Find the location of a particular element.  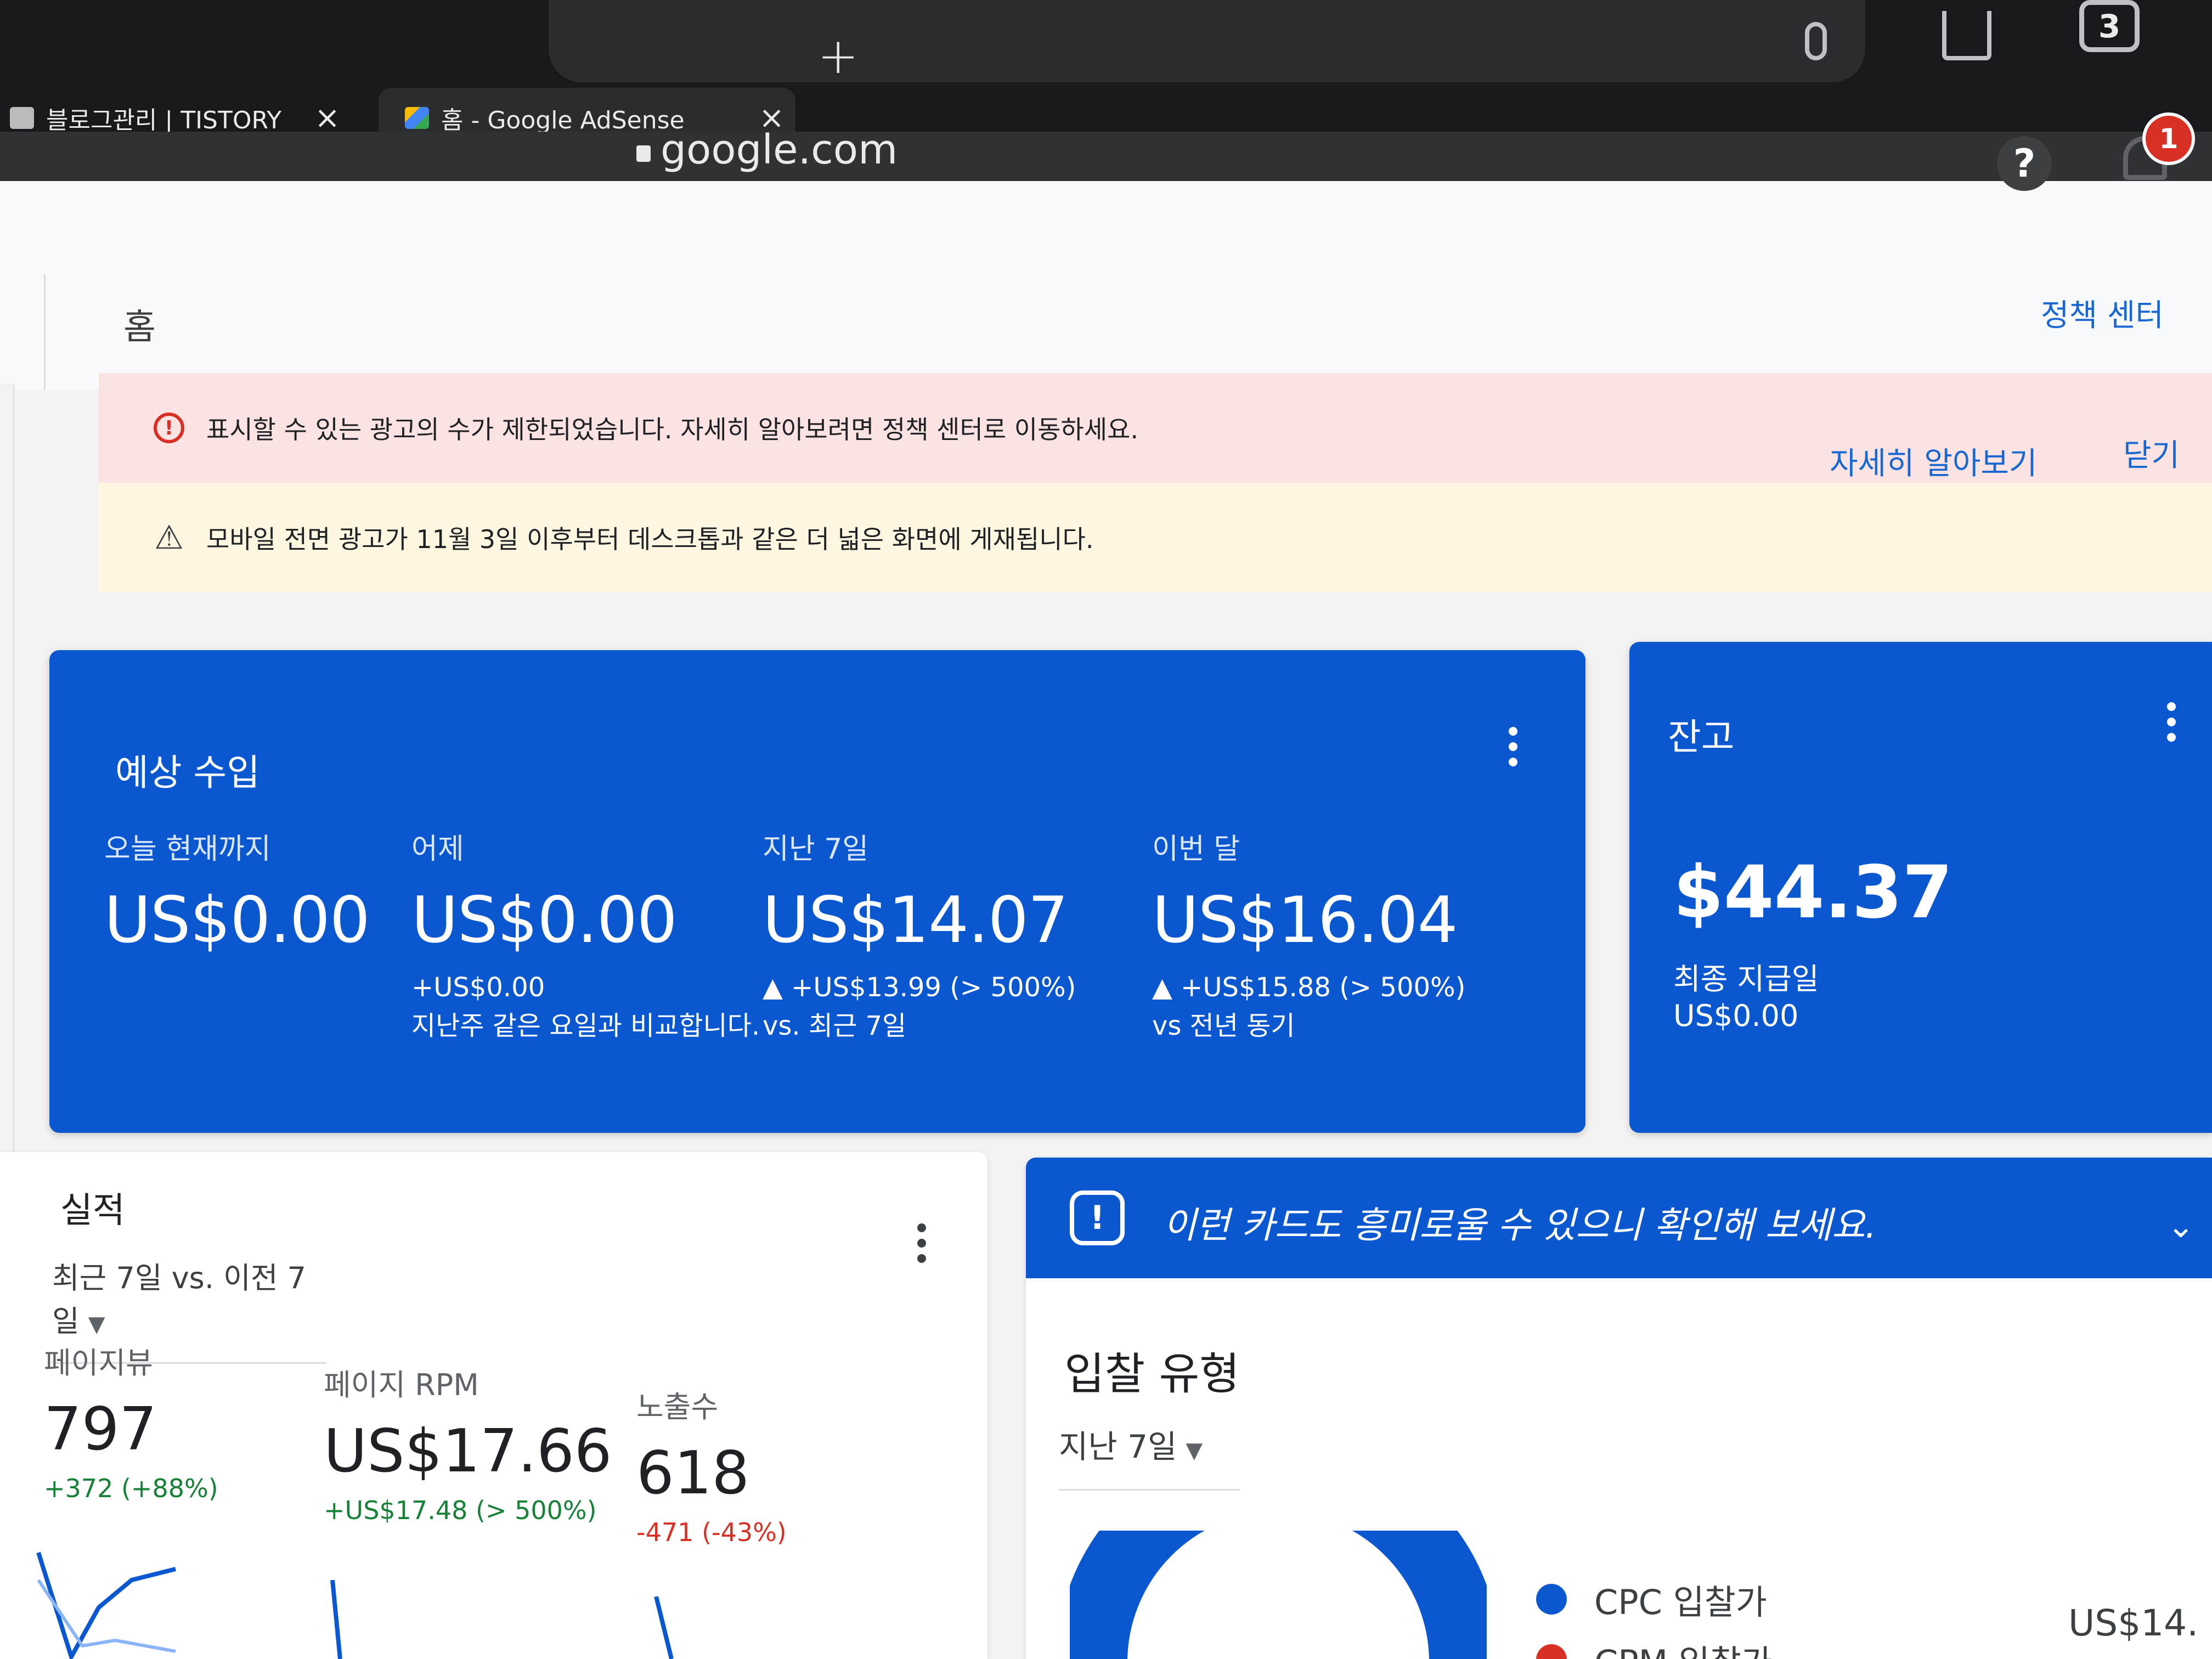

pageviews-sparkline is located at coordinates (106, 1605).